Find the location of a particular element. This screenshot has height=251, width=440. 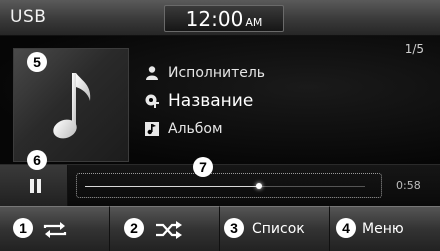

clock: 12:00 AM is located at coordinates (224, 18).